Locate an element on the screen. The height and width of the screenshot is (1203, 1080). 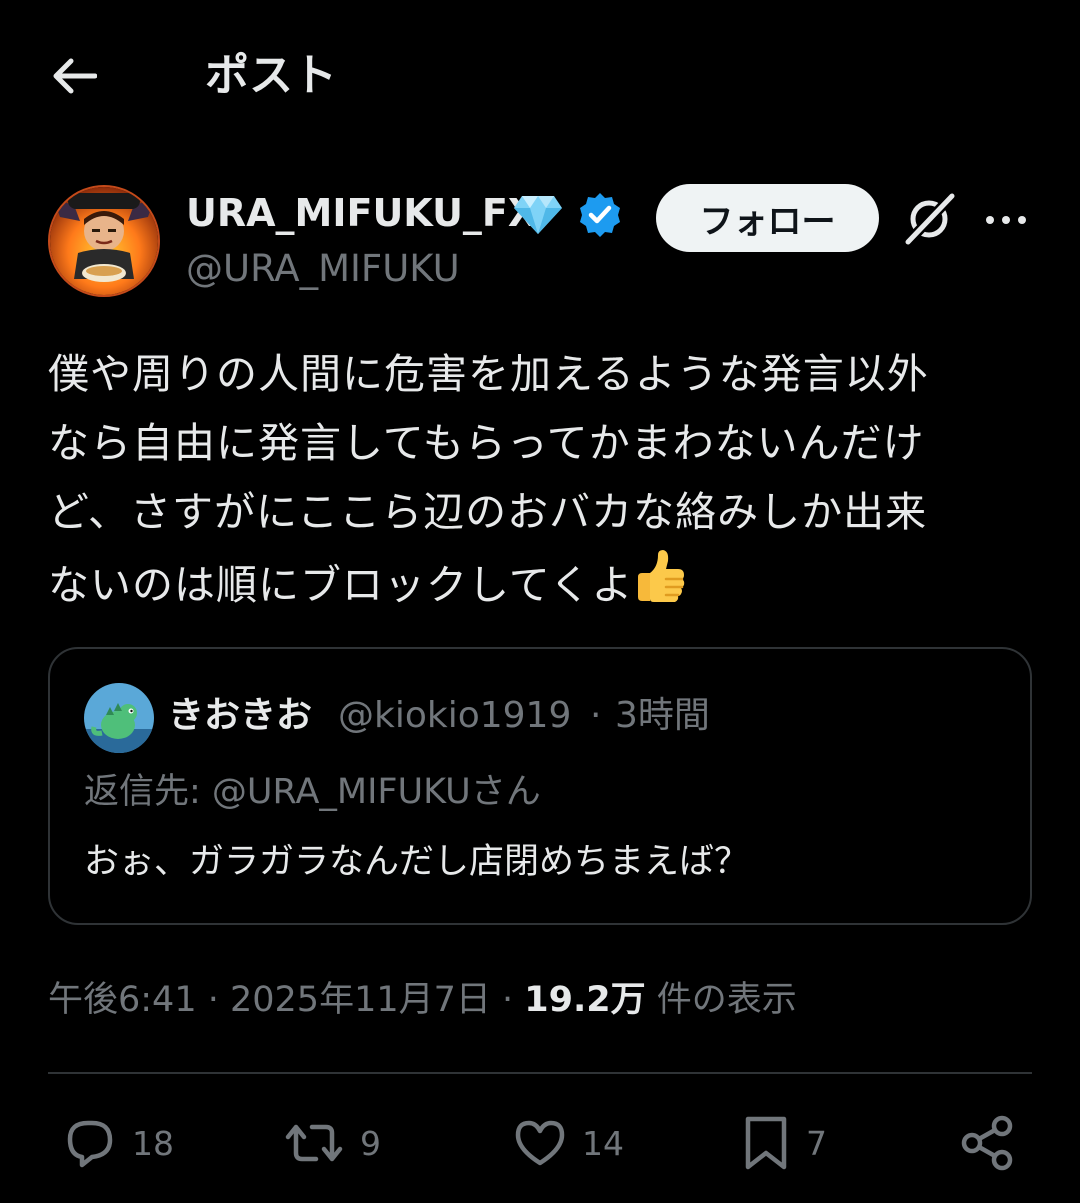
back-button is located at coordinates (74, 76).